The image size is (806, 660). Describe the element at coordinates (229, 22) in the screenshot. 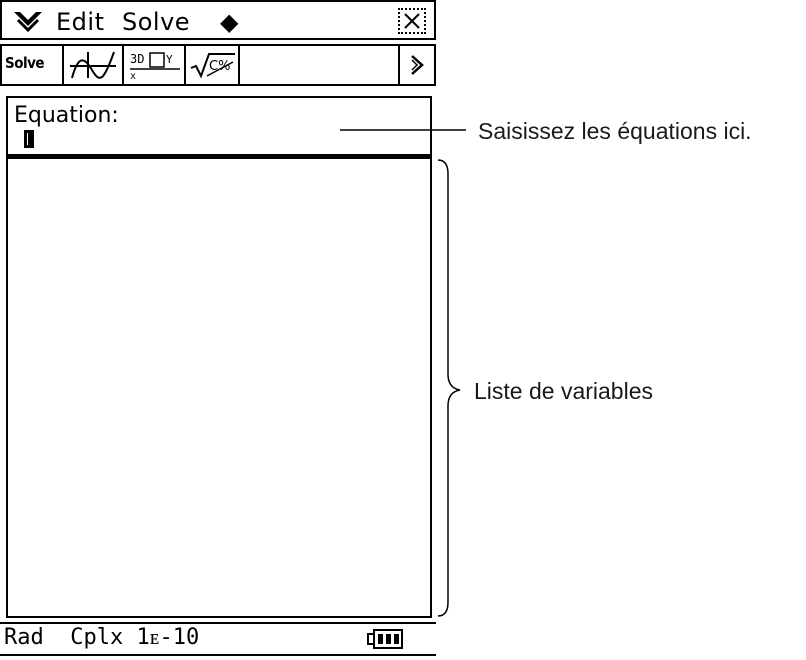

I see `menu-diamond: ◆` at that location.